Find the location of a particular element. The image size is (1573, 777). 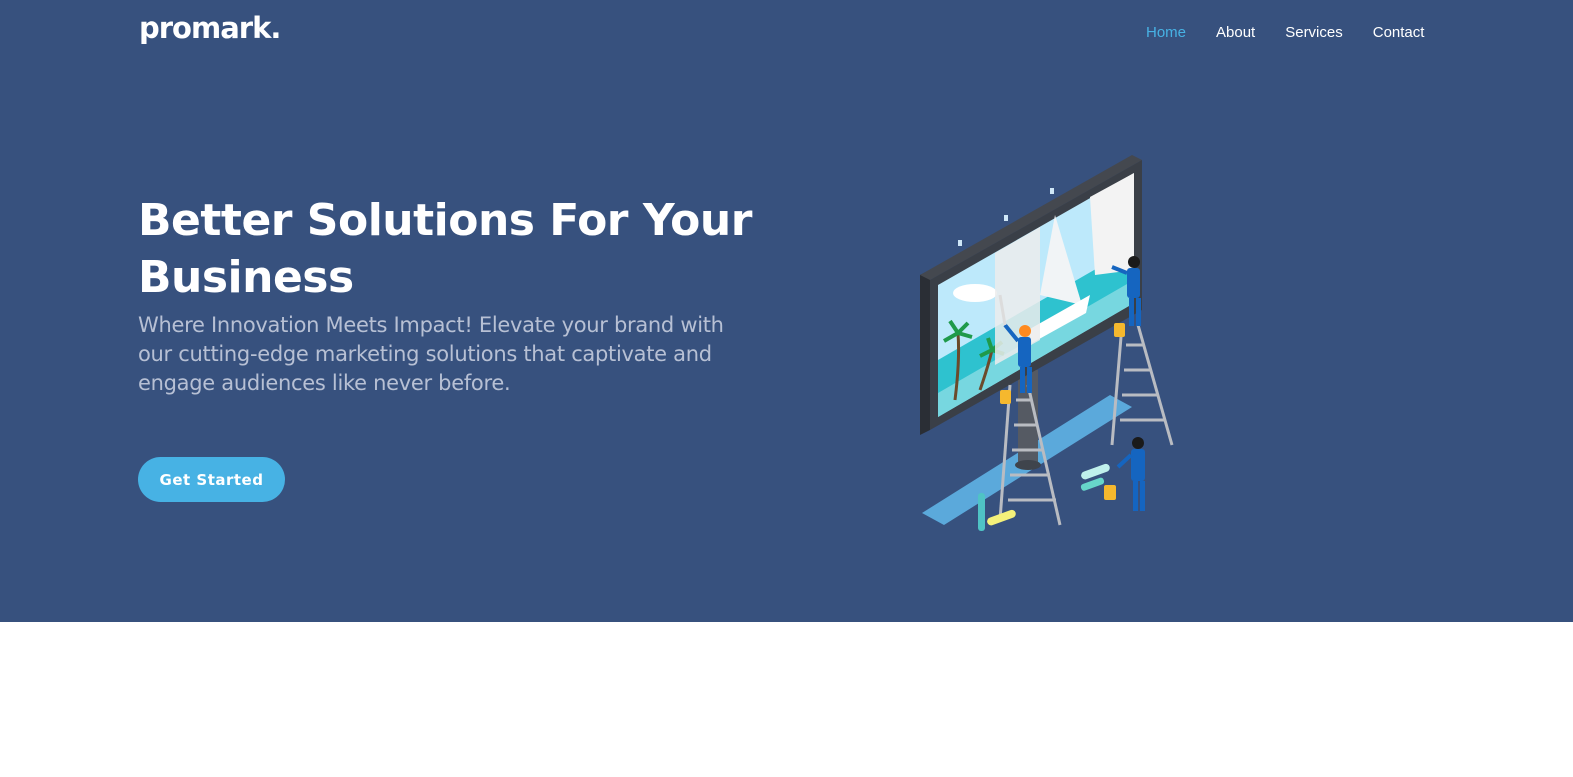

get-started-button: Get Started is located at coordinates (211, 479).